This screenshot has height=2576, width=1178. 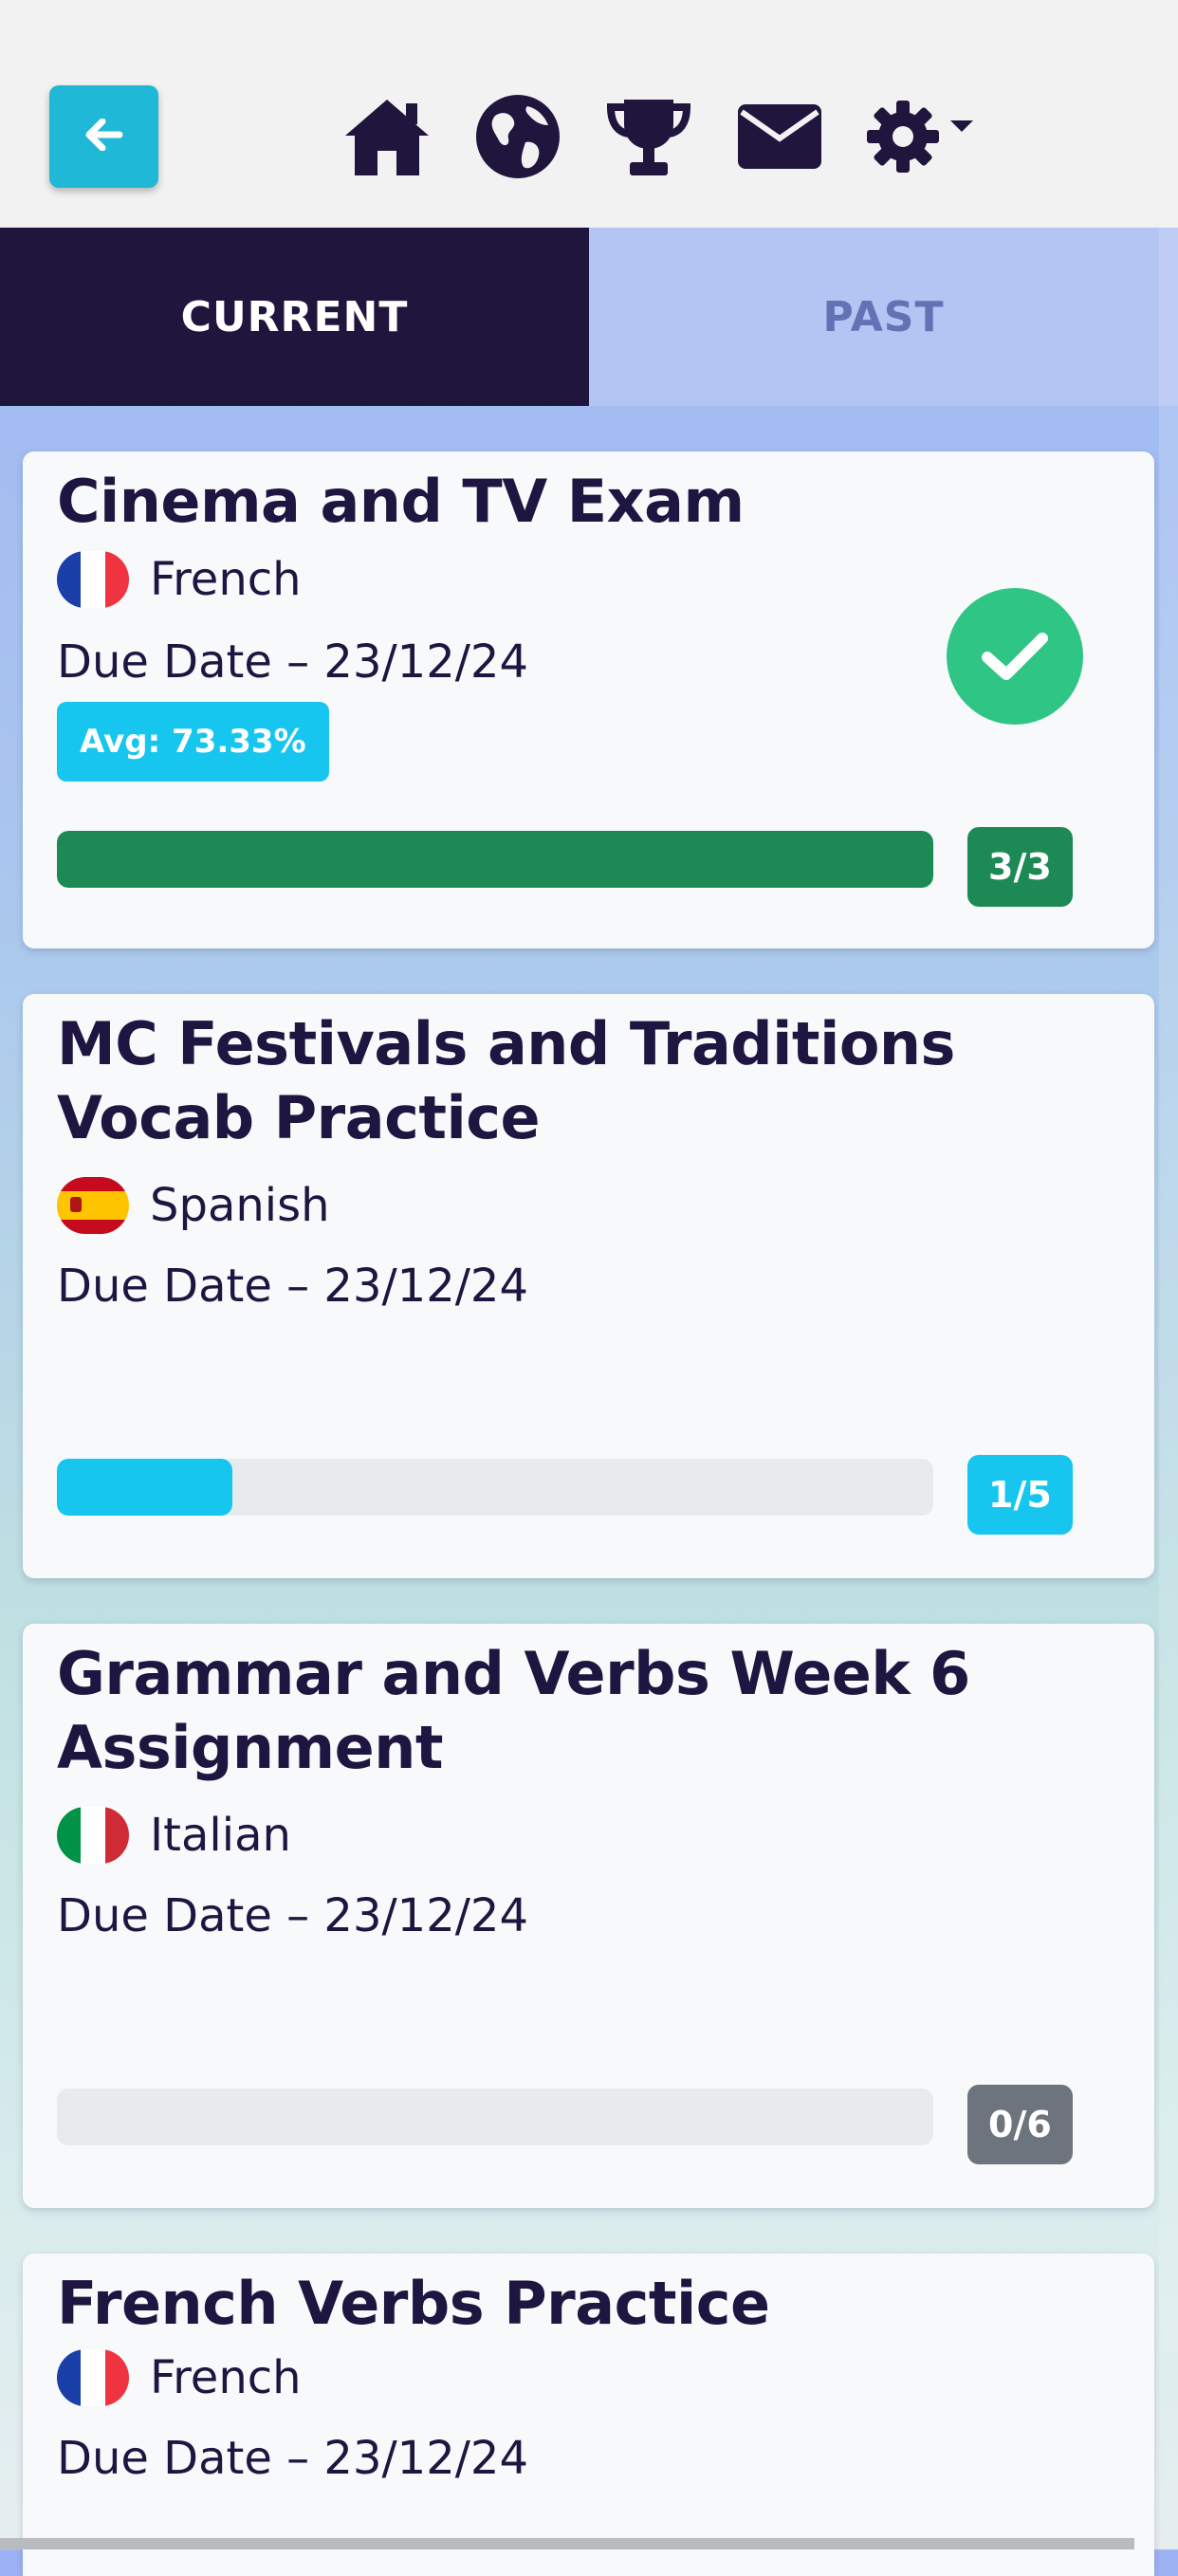 I want to click on arrow-left-icon, so click(x=104, y=136).